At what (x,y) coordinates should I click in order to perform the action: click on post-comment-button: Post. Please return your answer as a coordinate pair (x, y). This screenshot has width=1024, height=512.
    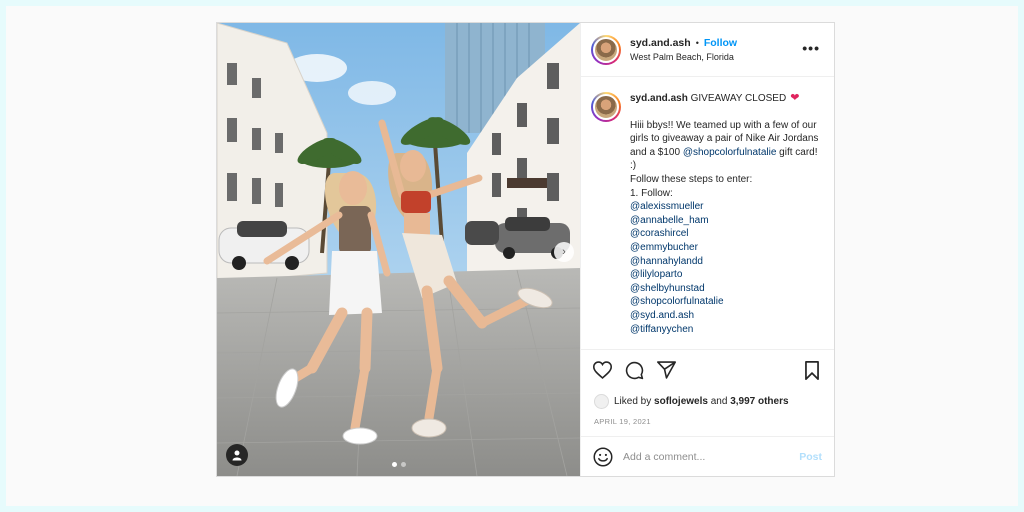
    Looking at the image, I should click on (810, 457).